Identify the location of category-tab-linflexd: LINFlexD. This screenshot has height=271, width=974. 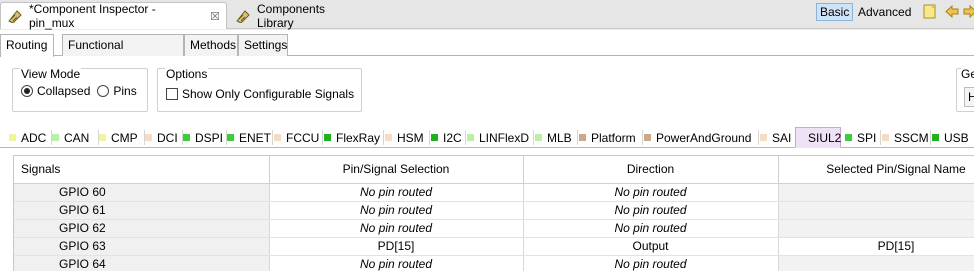
(500, 137).